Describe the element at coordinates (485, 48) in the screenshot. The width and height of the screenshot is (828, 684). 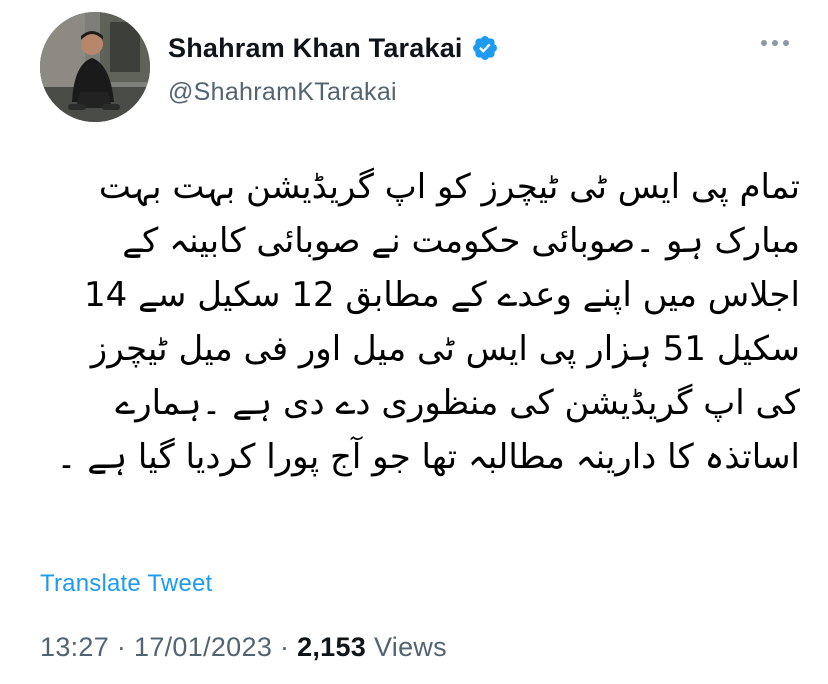
I see `verified-badge-icon` at that location.